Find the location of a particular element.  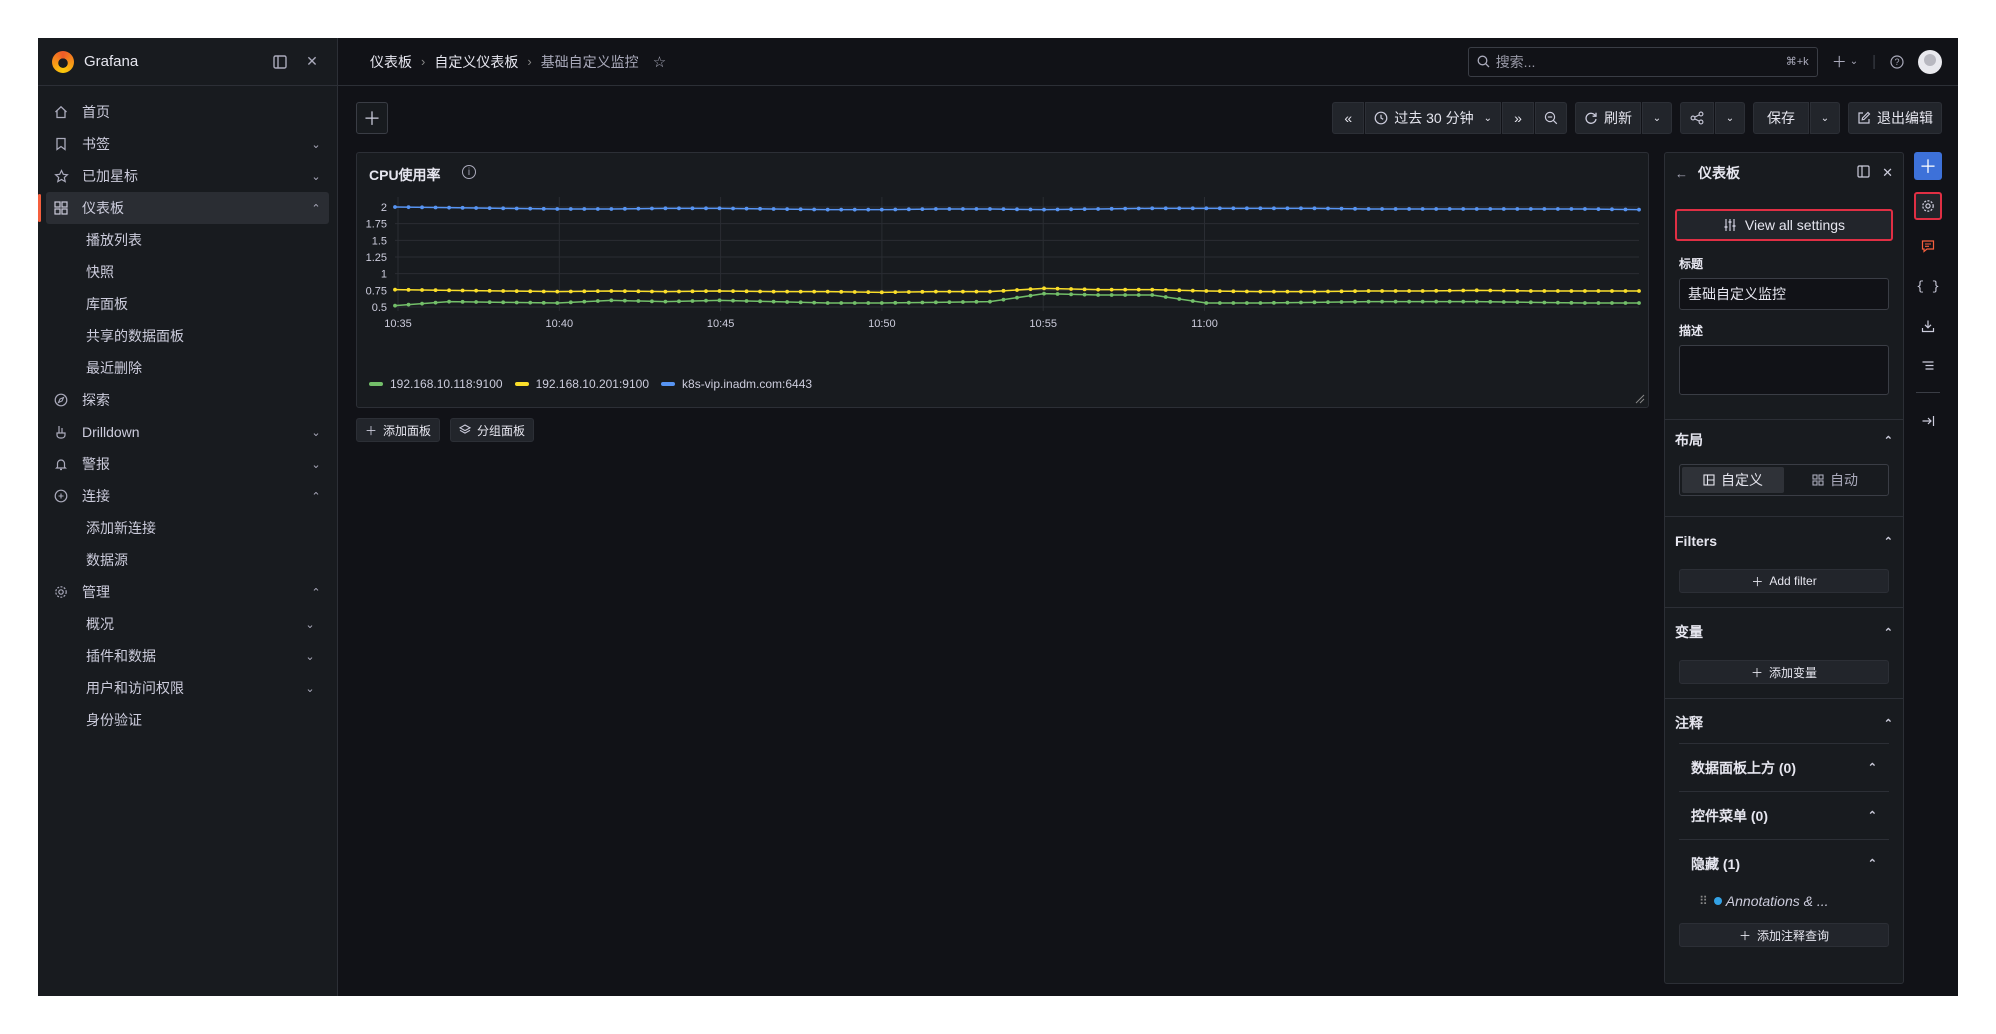

nav-item-explore: 探索 is located at coordinates (187, 400).